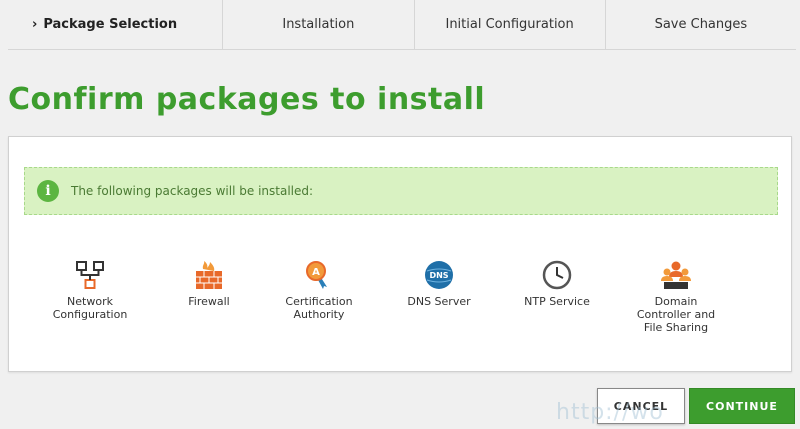  I want to click on step-initial-configuration: Initial Configuration, so click(510, 25).